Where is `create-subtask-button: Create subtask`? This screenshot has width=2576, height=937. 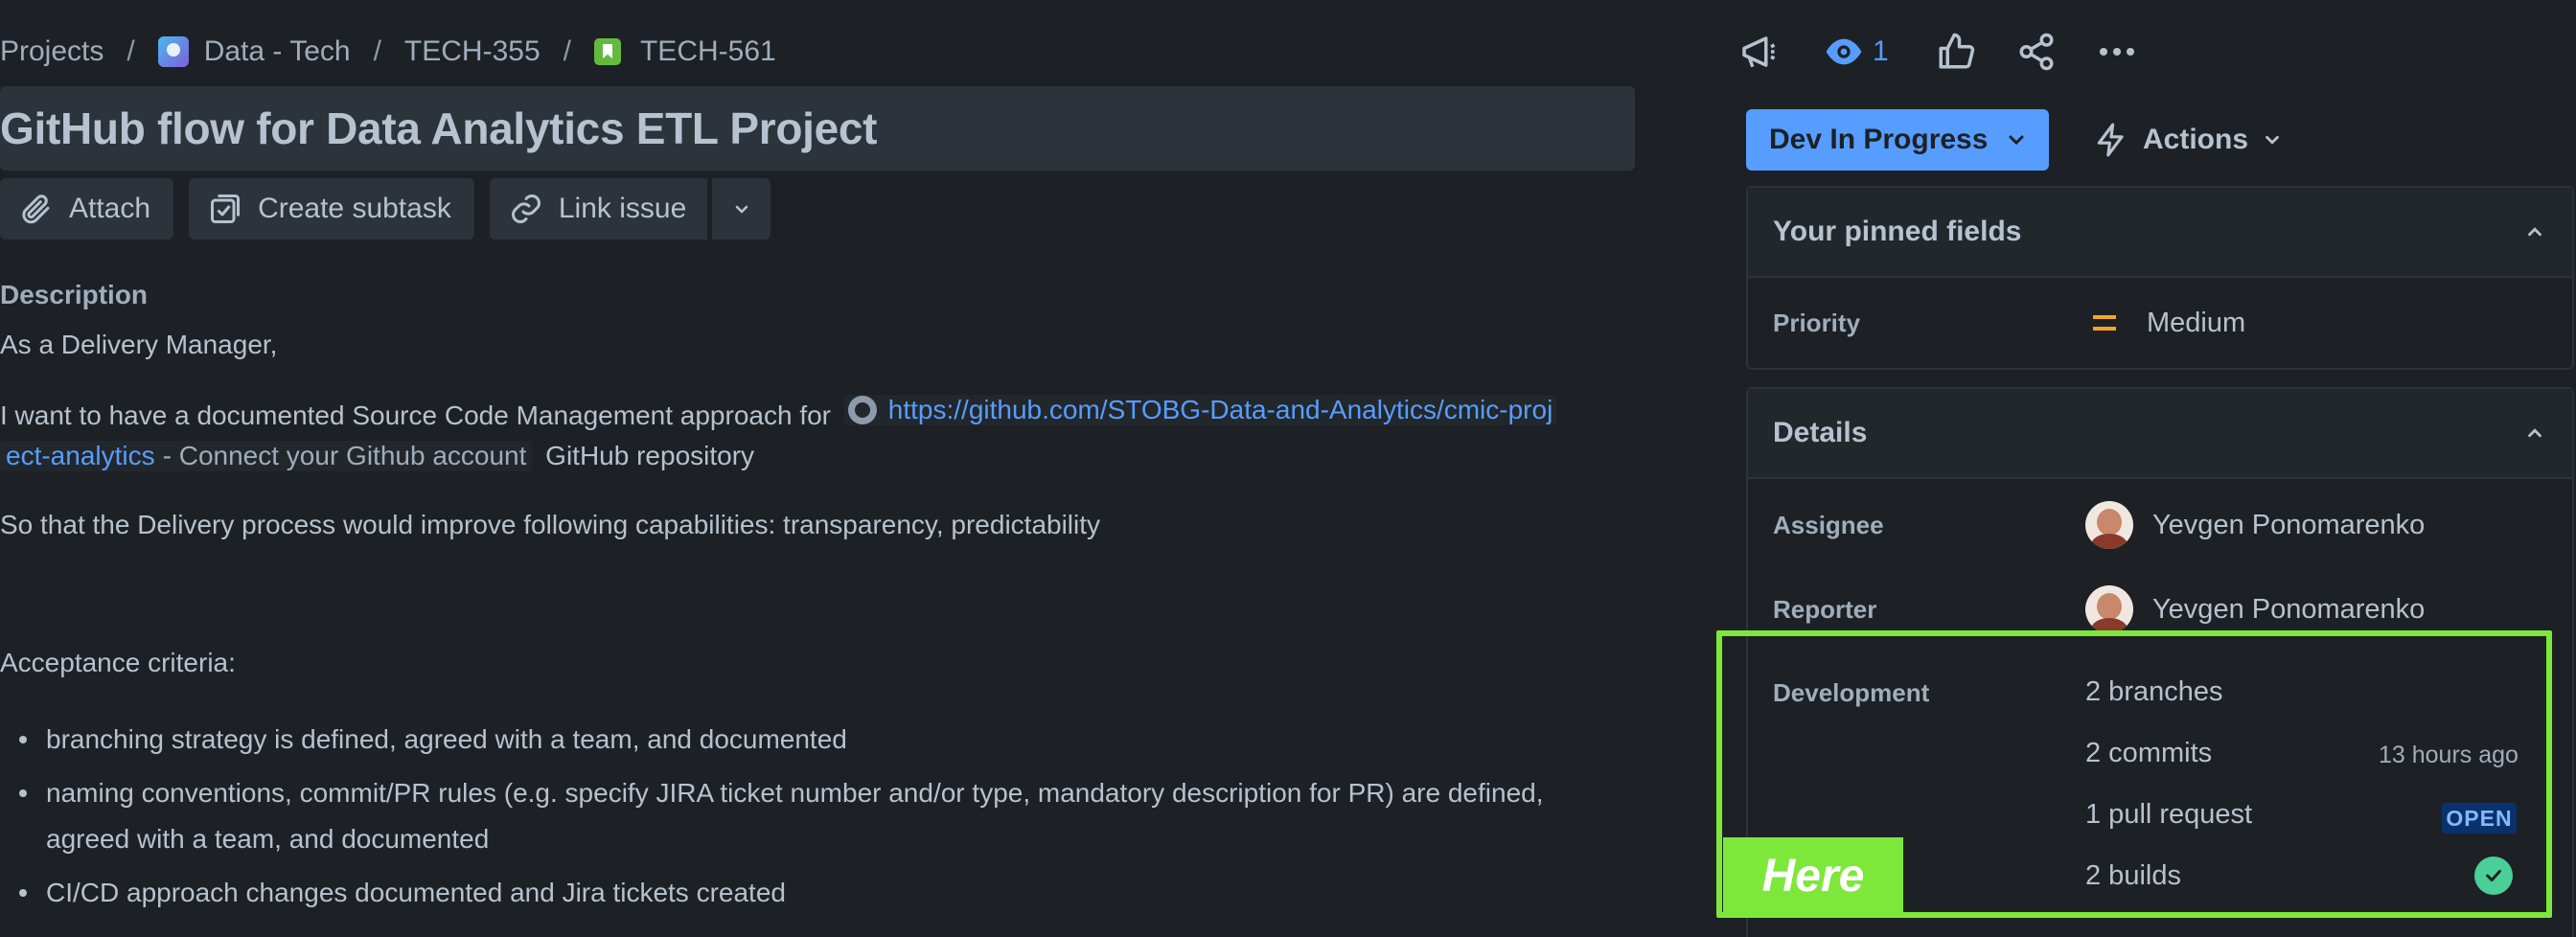
create-subtask-button: Create subtask is located at coordinates (331, 209).